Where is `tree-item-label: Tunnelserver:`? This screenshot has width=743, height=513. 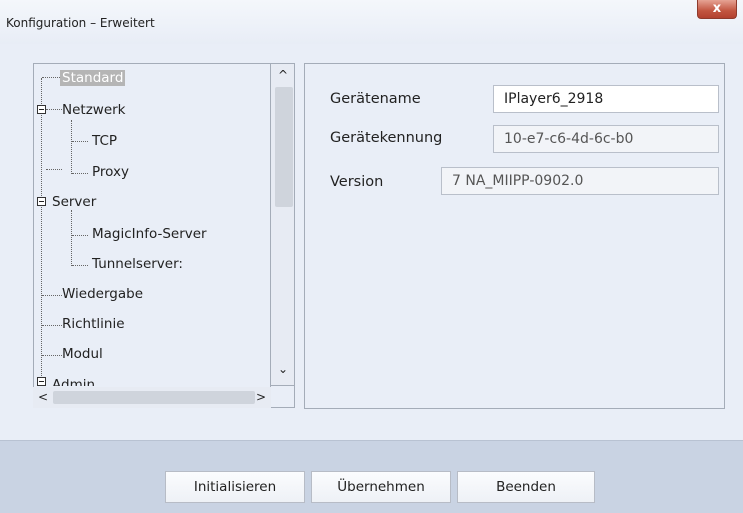 tree-item-label: Tunnelserver: is located at coordinates (137, 264).